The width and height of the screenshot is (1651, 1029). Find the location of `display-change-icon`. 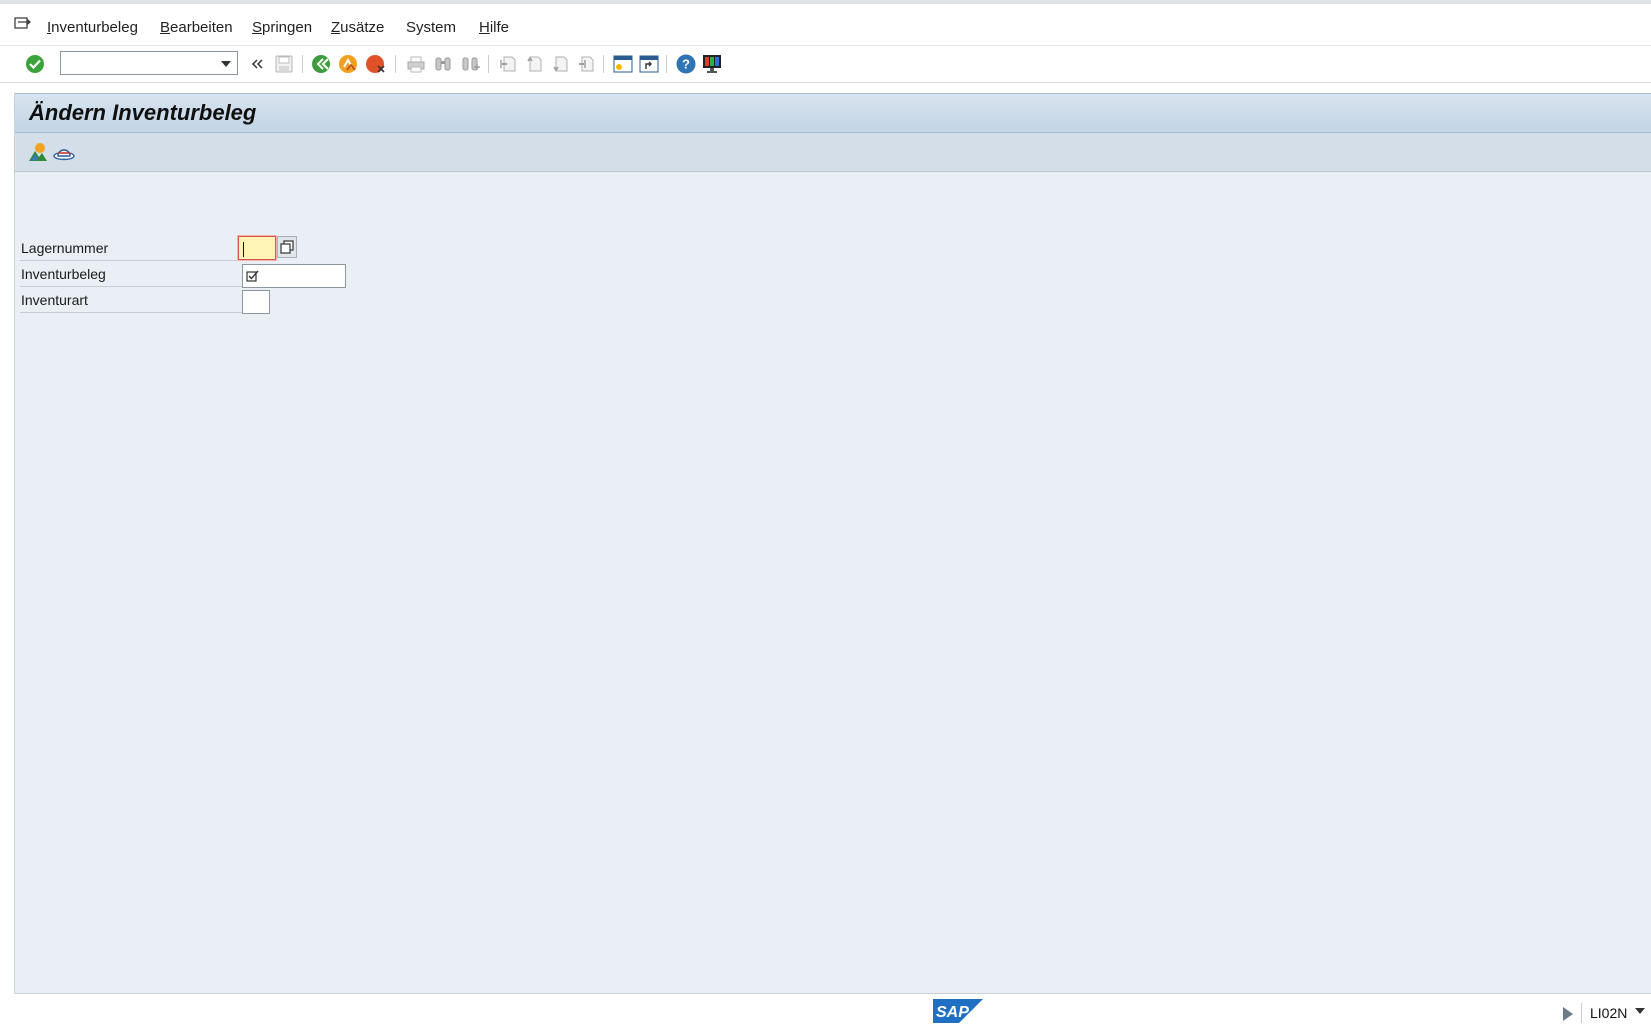

display-change-icon is located at coordinates (38, 152).